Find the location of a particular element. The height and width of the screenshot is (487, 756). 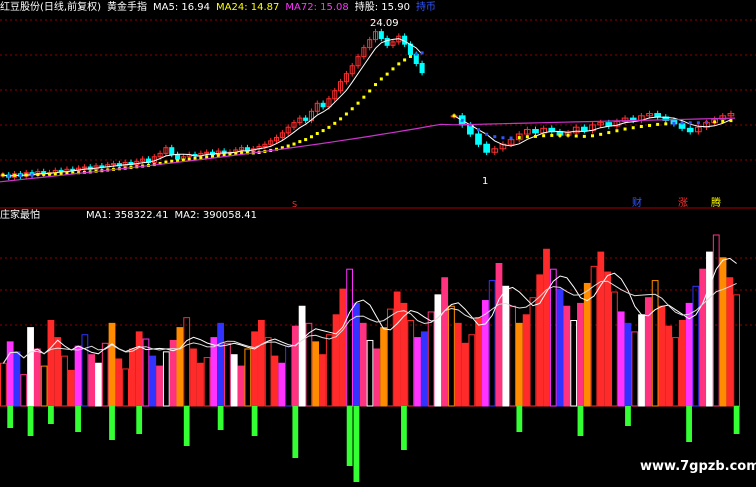

ma1-readout: MA1: 358322.41 is located at coordinates (127, 215).